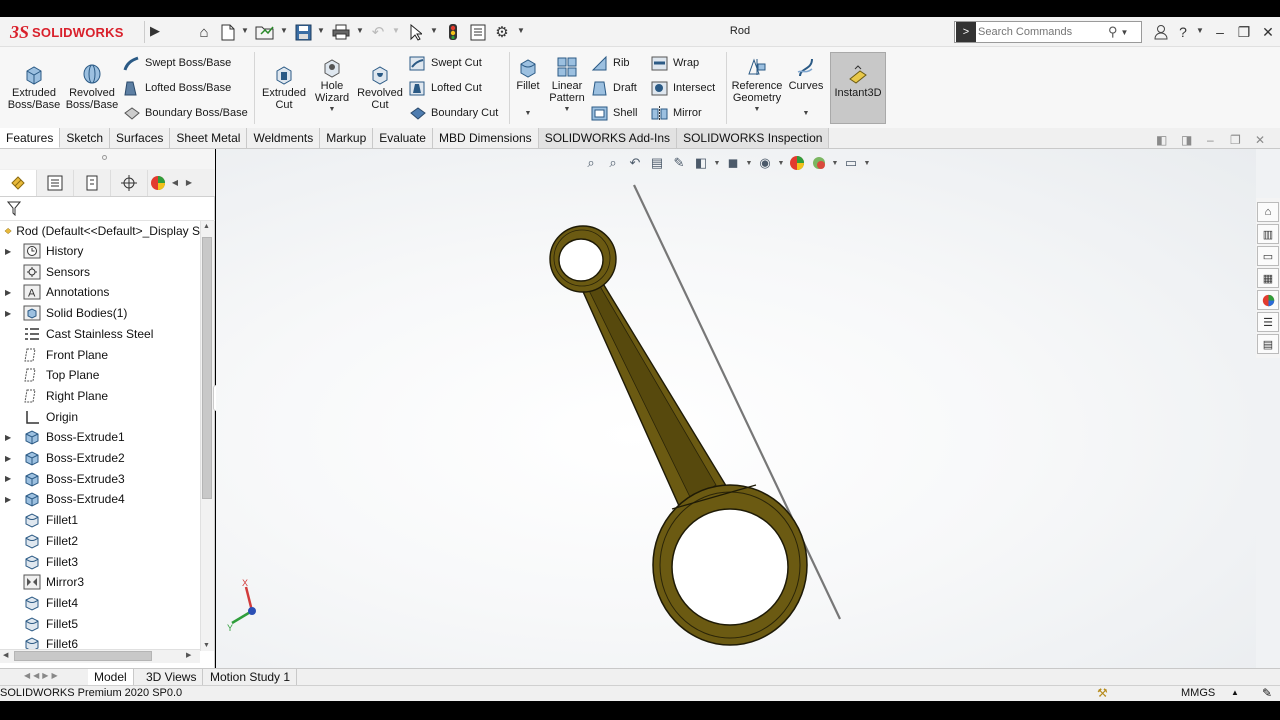  I want to click on tree-item-boss-extrude1: ▶ Boss-Extrude1, so click(100, 437).